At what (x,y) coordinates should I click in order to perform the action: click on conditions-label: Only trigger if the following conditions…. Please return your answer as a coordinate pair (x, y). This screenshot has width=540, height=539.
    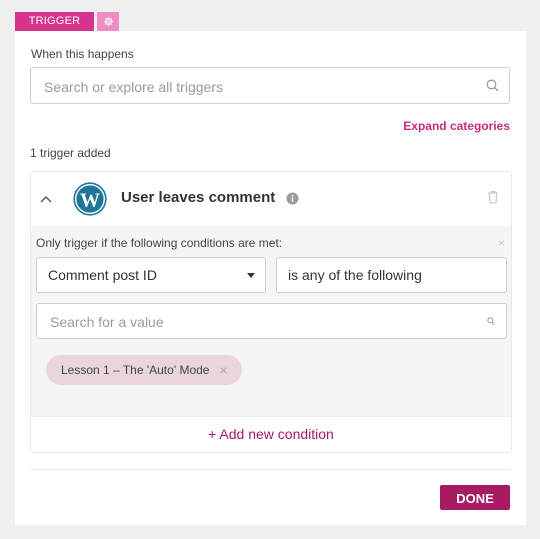
    Looking at the image, I should click on (159, 243).